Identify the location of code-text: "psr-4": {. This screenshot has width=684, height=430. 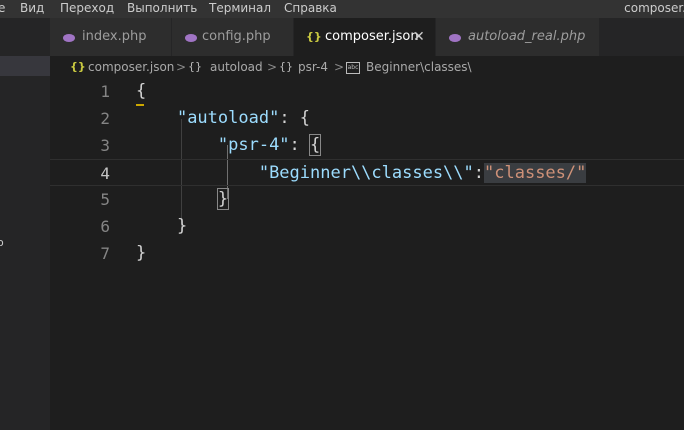
(229, 145).